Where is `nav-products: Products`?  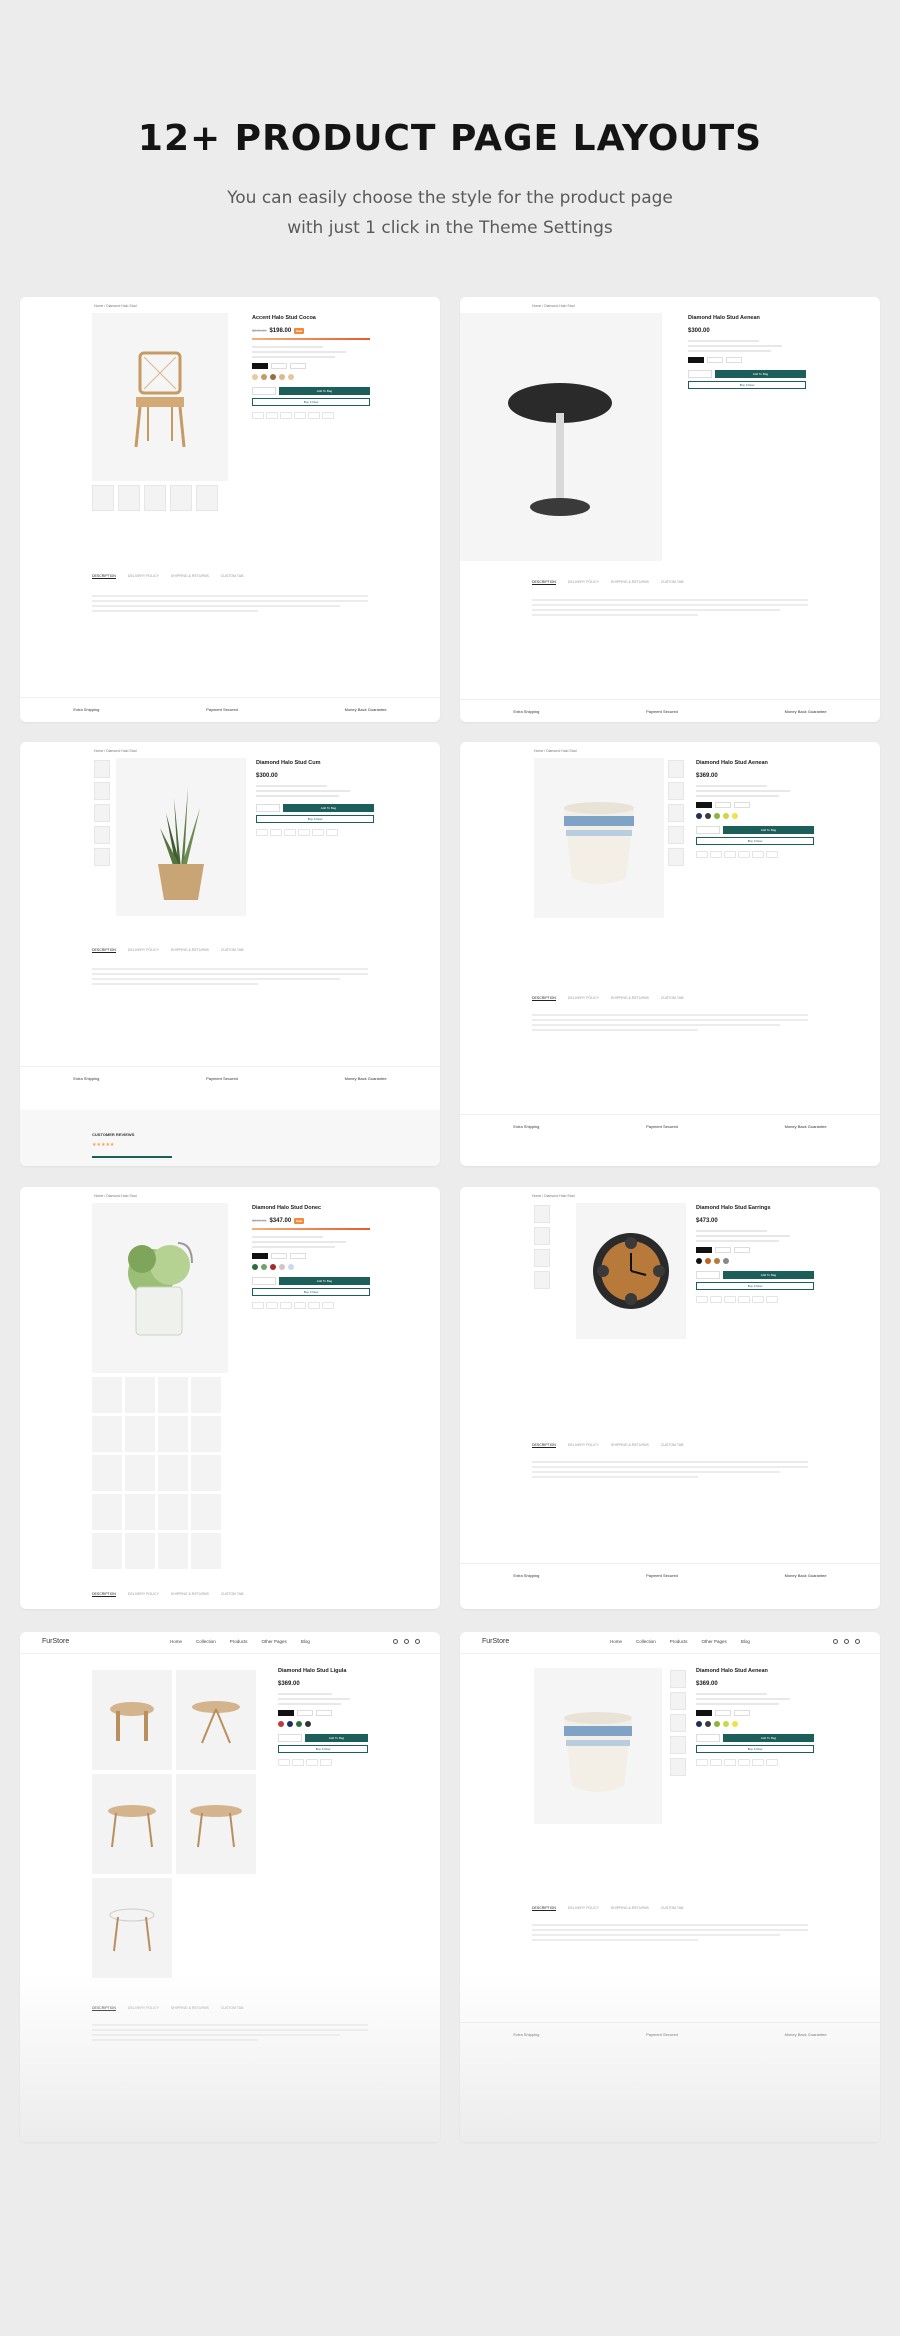 nav-products: Products is located at coordinates (679, 1641).